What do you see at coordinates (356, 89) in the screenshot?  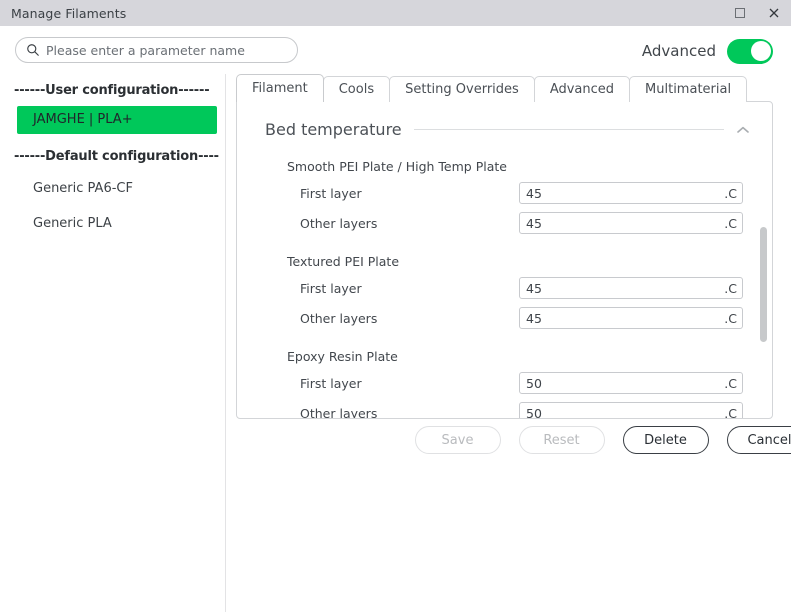 I see `tab-cools: Cools` at bounding box center [356, 89].